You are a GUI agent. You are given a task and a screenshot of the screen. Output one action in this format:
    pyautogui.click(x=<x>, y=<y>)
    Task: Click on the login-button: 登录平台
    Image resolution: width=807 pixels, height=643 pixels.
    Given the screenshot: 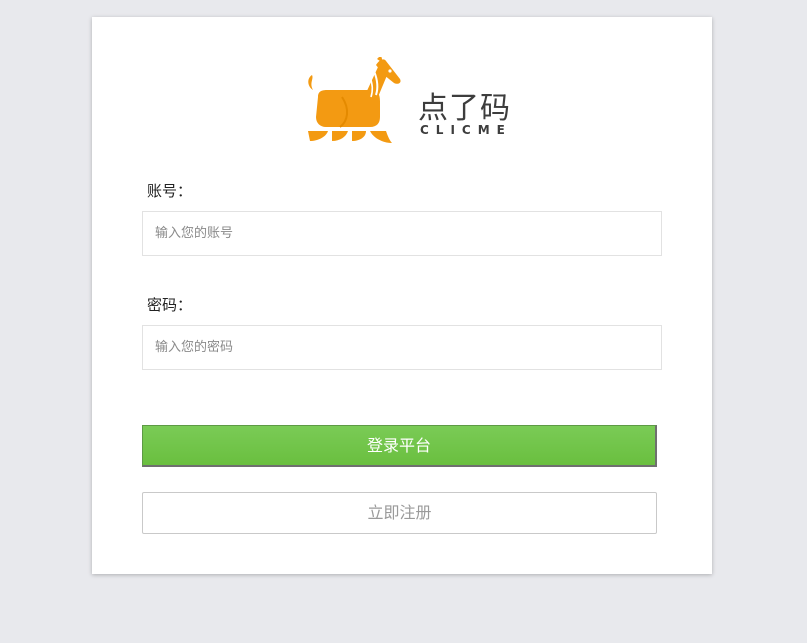 What is the action you would take?
    pyautogui.click(x=399, y=446)
    